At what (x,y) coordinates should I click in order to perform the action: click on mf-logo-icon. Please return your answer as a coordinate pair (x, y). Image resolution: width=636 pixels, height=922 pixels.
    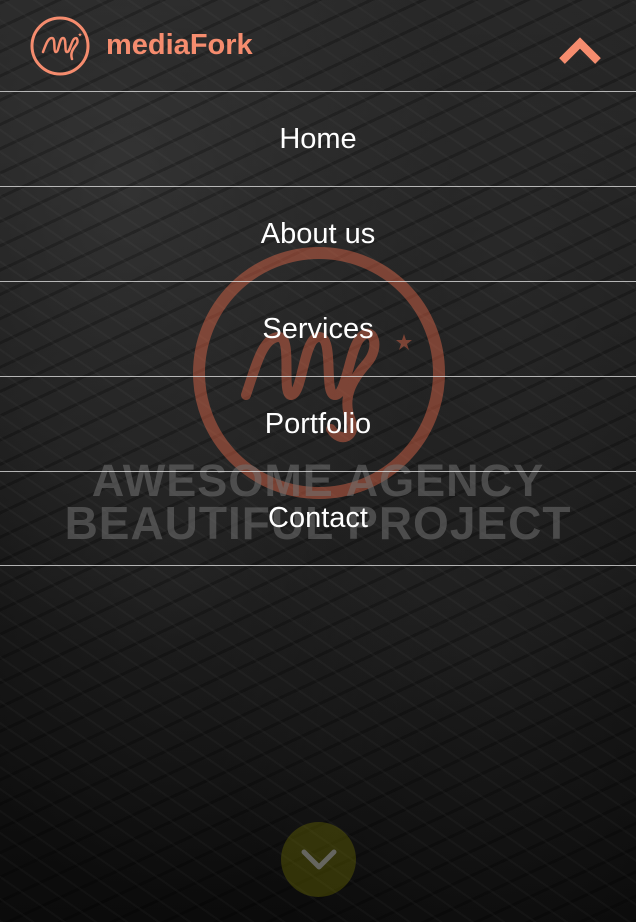
    Looking at the image, I should click on (60, 46).